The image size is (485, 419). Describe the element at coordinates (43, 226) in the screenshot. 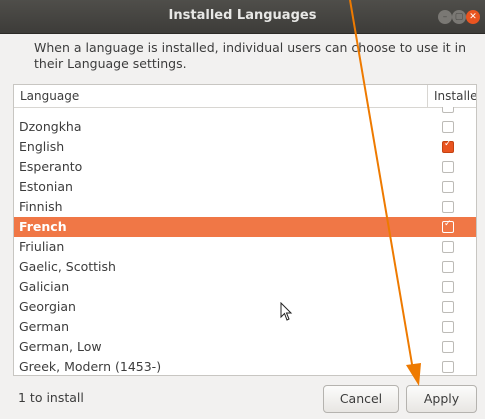

I see `language-label: French` at that location.